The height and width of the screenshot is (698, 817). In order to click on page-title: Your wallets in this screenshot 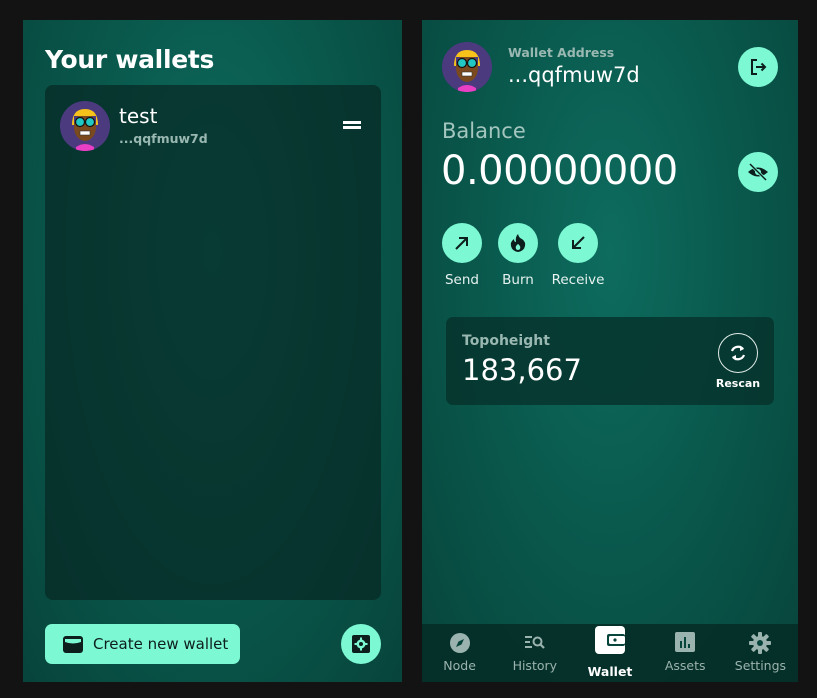, I will do `click(130, 59)`.